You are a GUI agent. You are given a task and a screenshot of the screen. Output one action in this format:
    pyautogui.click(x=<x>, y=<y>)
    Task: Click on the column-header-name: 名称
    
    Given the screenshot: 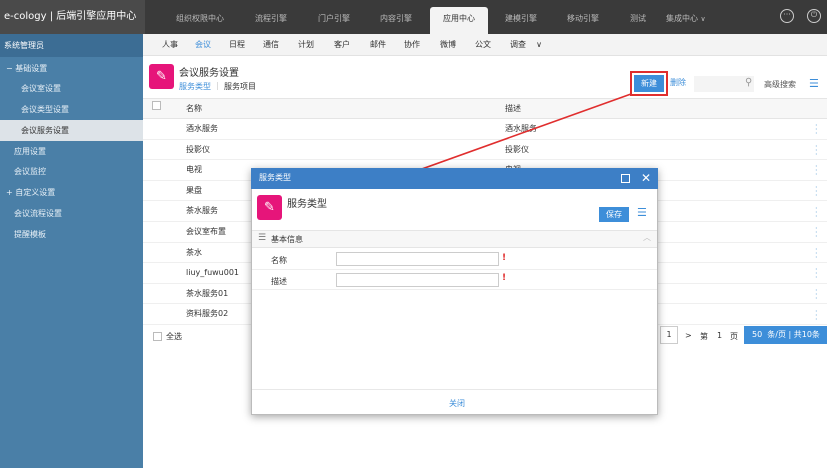 What is the action you would take?
    pyautogui.click(x=194, y=108)
    